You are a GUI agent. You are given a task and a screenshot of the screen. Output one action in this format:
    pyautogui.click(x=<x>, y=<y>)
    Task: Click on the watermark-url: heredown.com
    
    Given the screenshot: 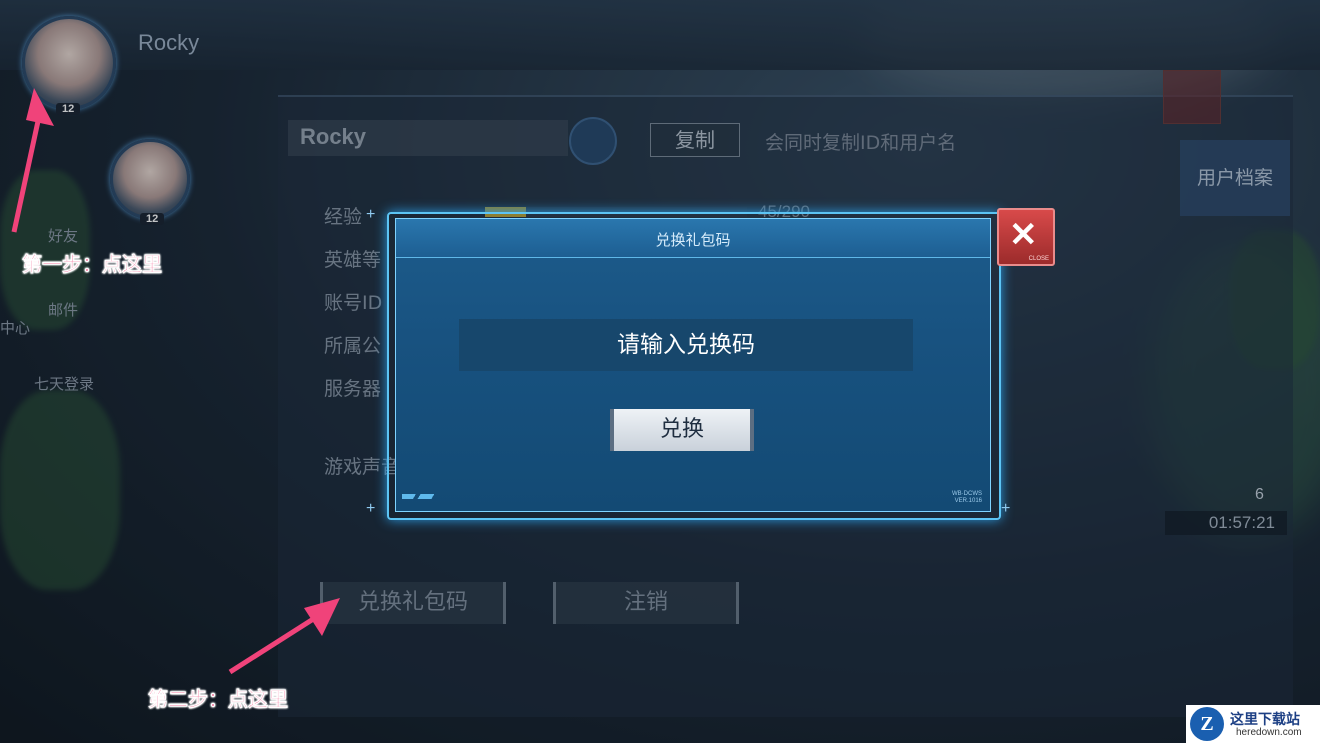 What is the action you would take?
    pyautogui.click(x=1269, y=732)
    